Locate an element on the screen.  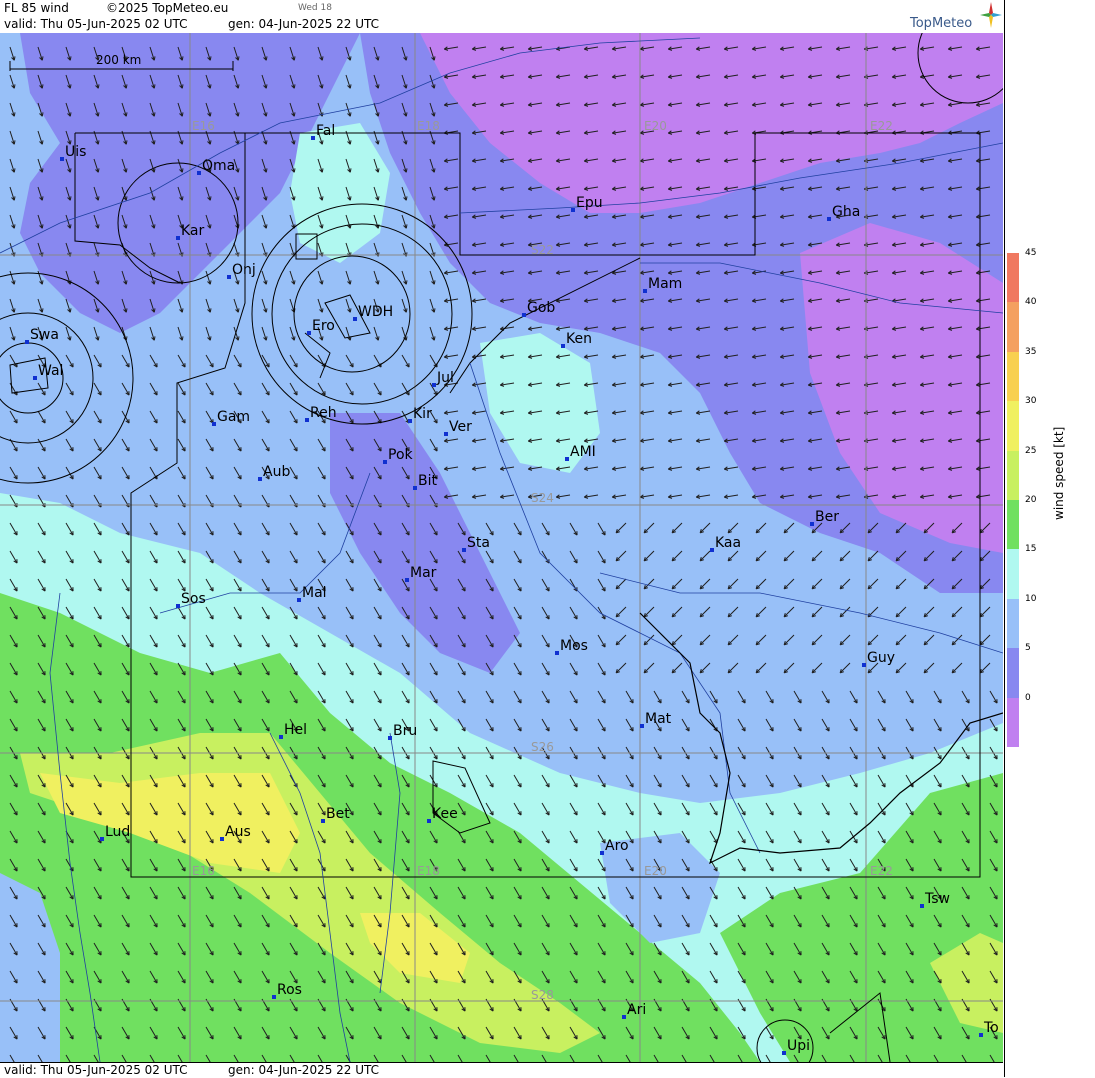
place-label-jul: Jul is located at coordinates (445, 378).